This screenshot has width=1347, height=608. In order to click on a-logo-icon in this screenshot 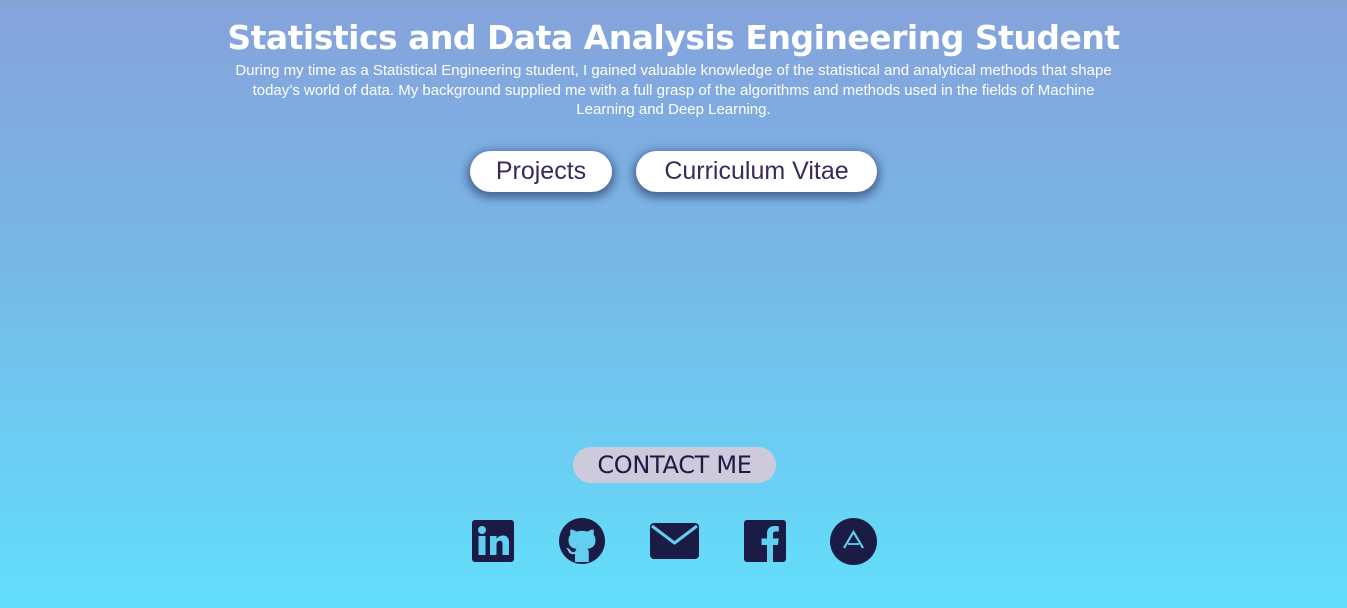, I will do `click(853, 541)`.